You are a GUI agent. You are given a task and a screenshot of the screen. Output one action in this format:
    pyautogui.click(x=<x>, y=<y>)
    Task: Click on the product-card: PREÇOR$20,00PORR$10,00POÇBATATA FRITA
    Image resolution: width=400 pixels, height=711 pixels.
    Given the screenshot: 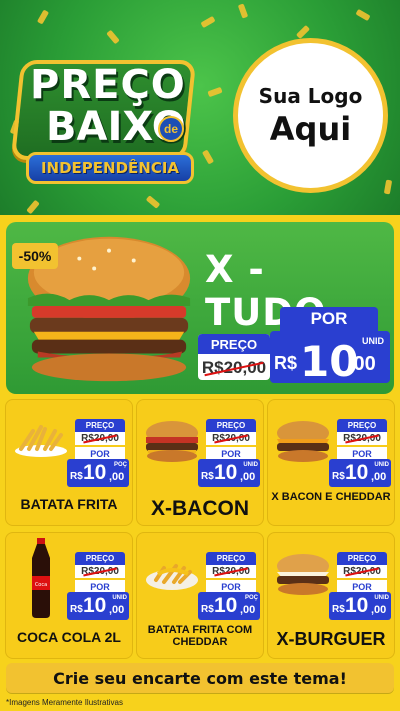 What is the action you would take?
    pyautogui.click(x=69, y=462)
    